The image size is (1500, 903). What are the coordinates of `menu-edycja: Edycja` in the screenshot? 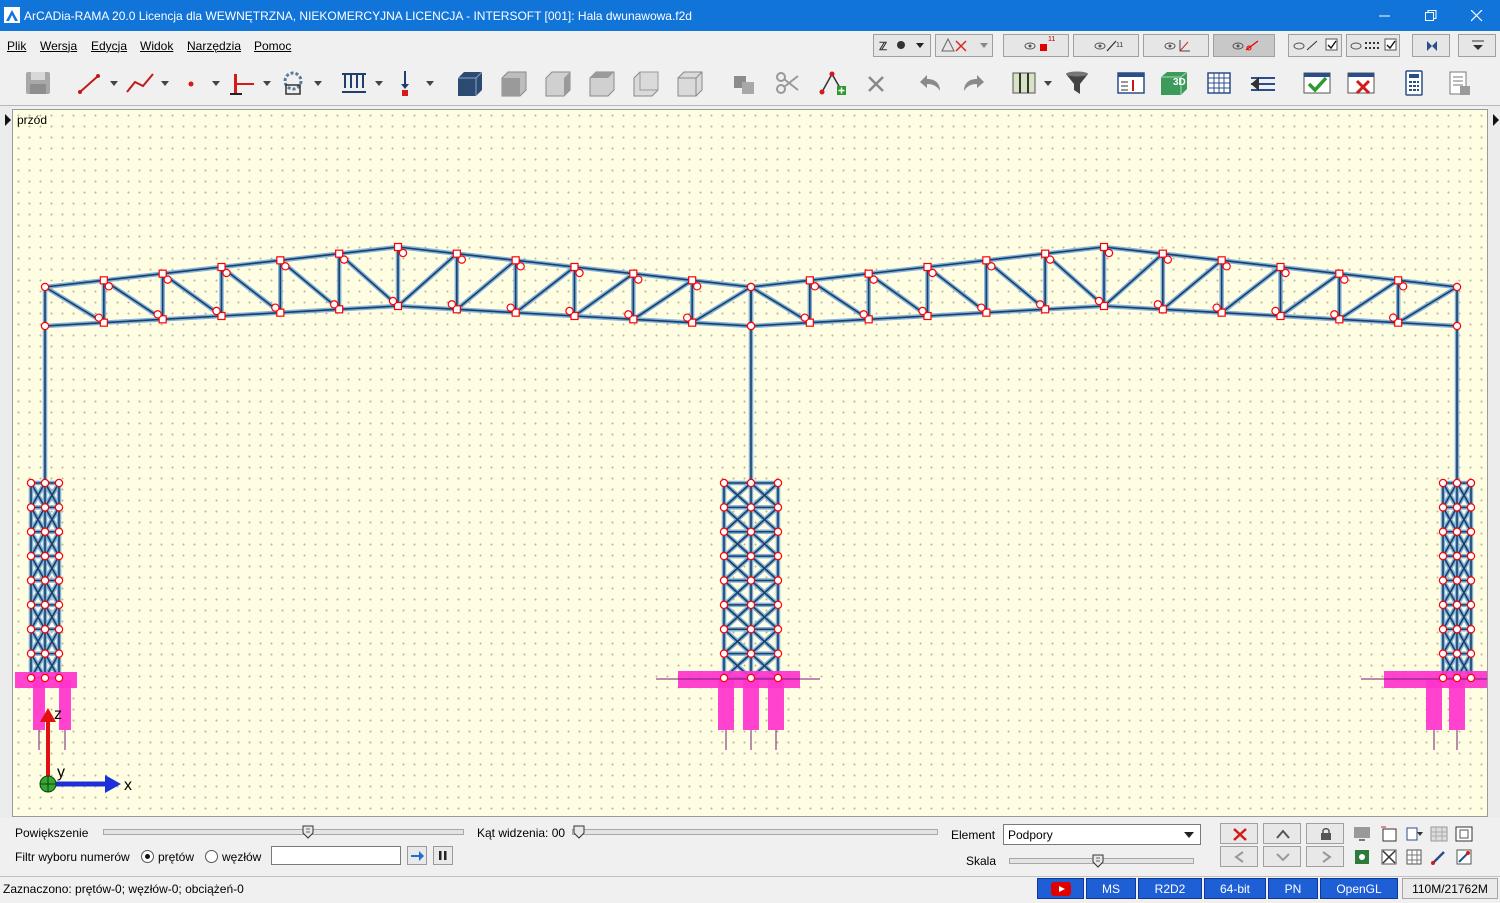 It's located at (109, 46).